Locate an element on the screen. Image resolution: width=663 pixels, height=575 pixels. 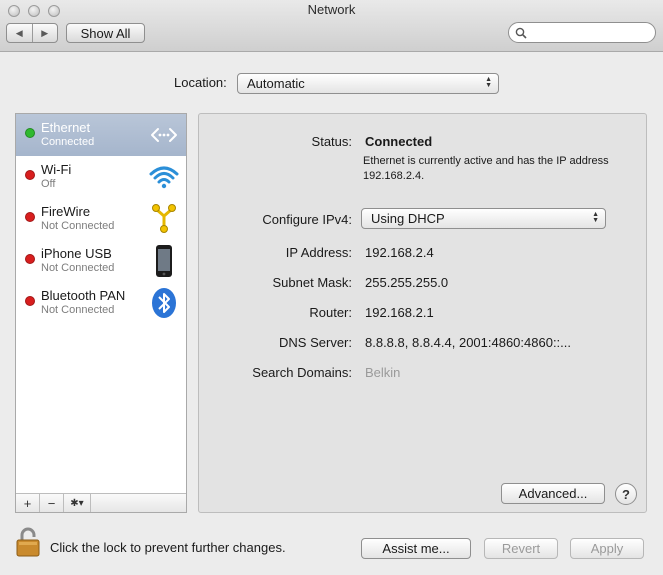
nav-back-forward: ◀ ▶ is located at coordinates (32, 33).